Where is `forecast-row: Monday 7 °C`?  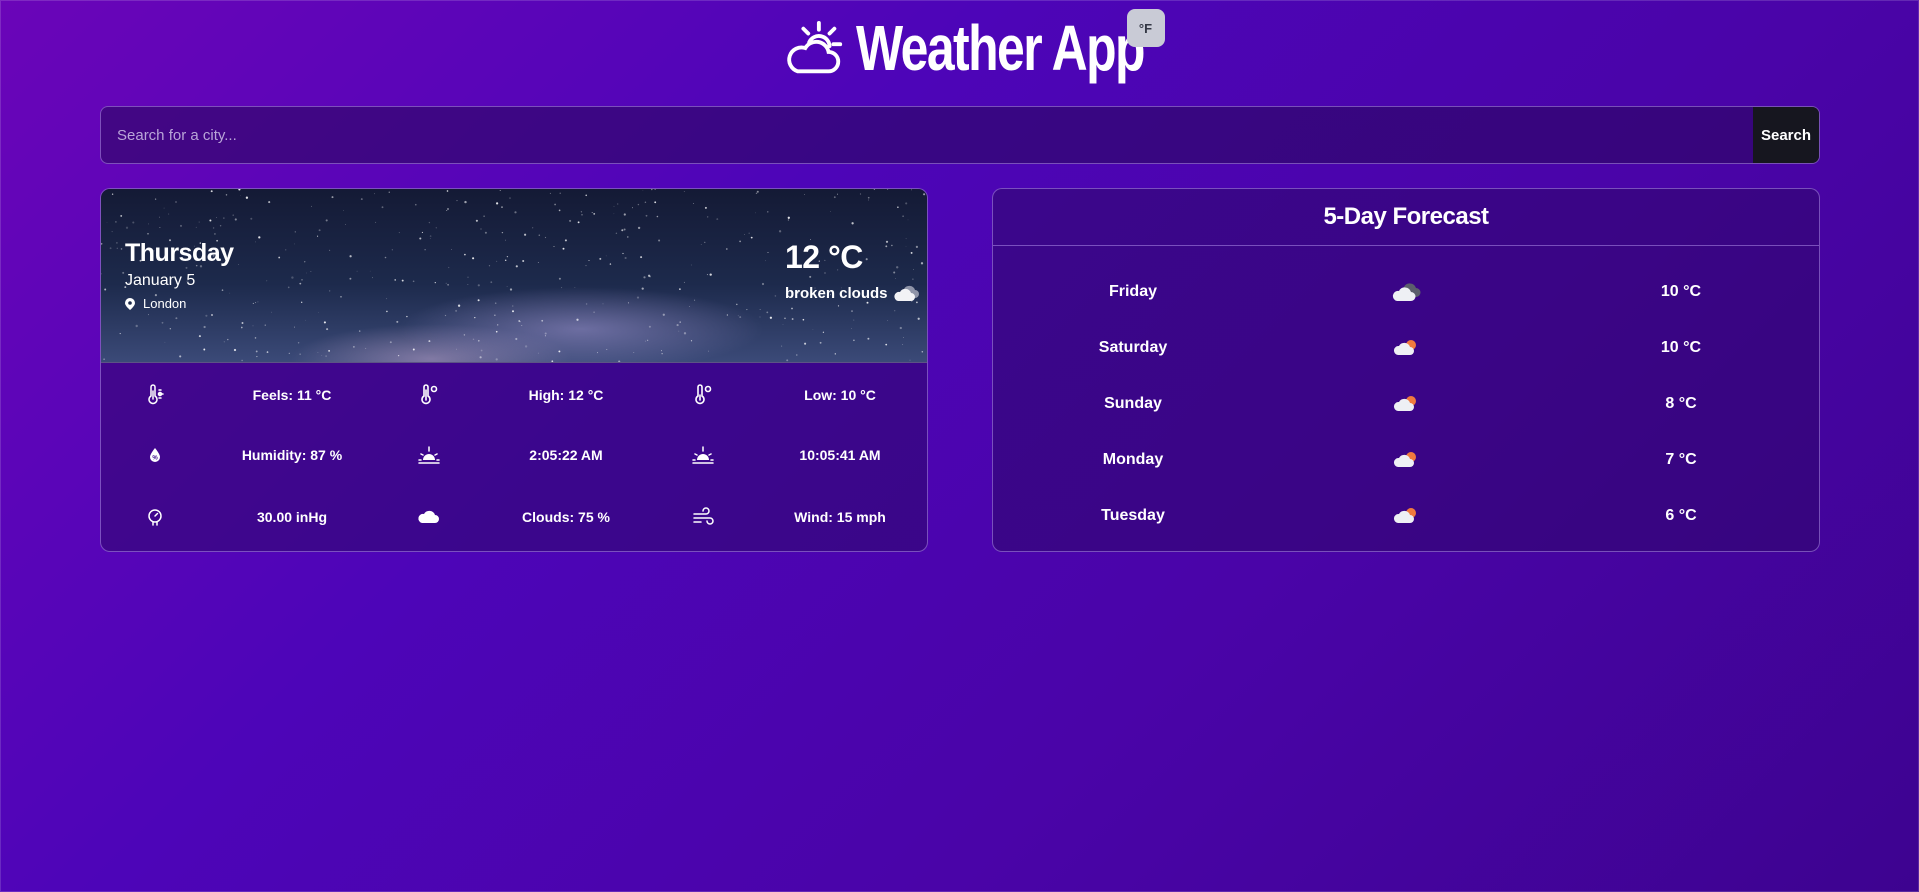
forecast-row: Monday 7 °C is located at coordinates (1406, 460).